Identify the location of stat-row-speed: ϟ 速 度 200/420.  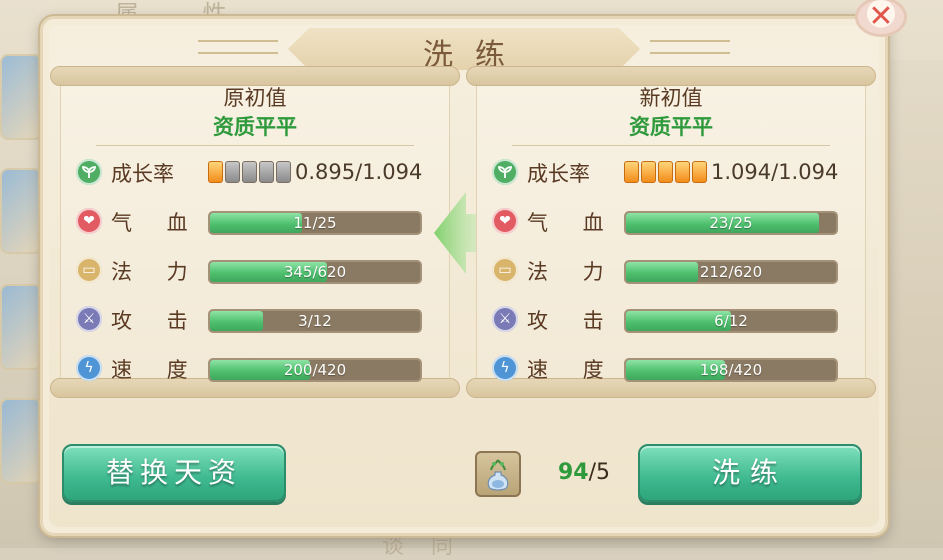
(255, 368).